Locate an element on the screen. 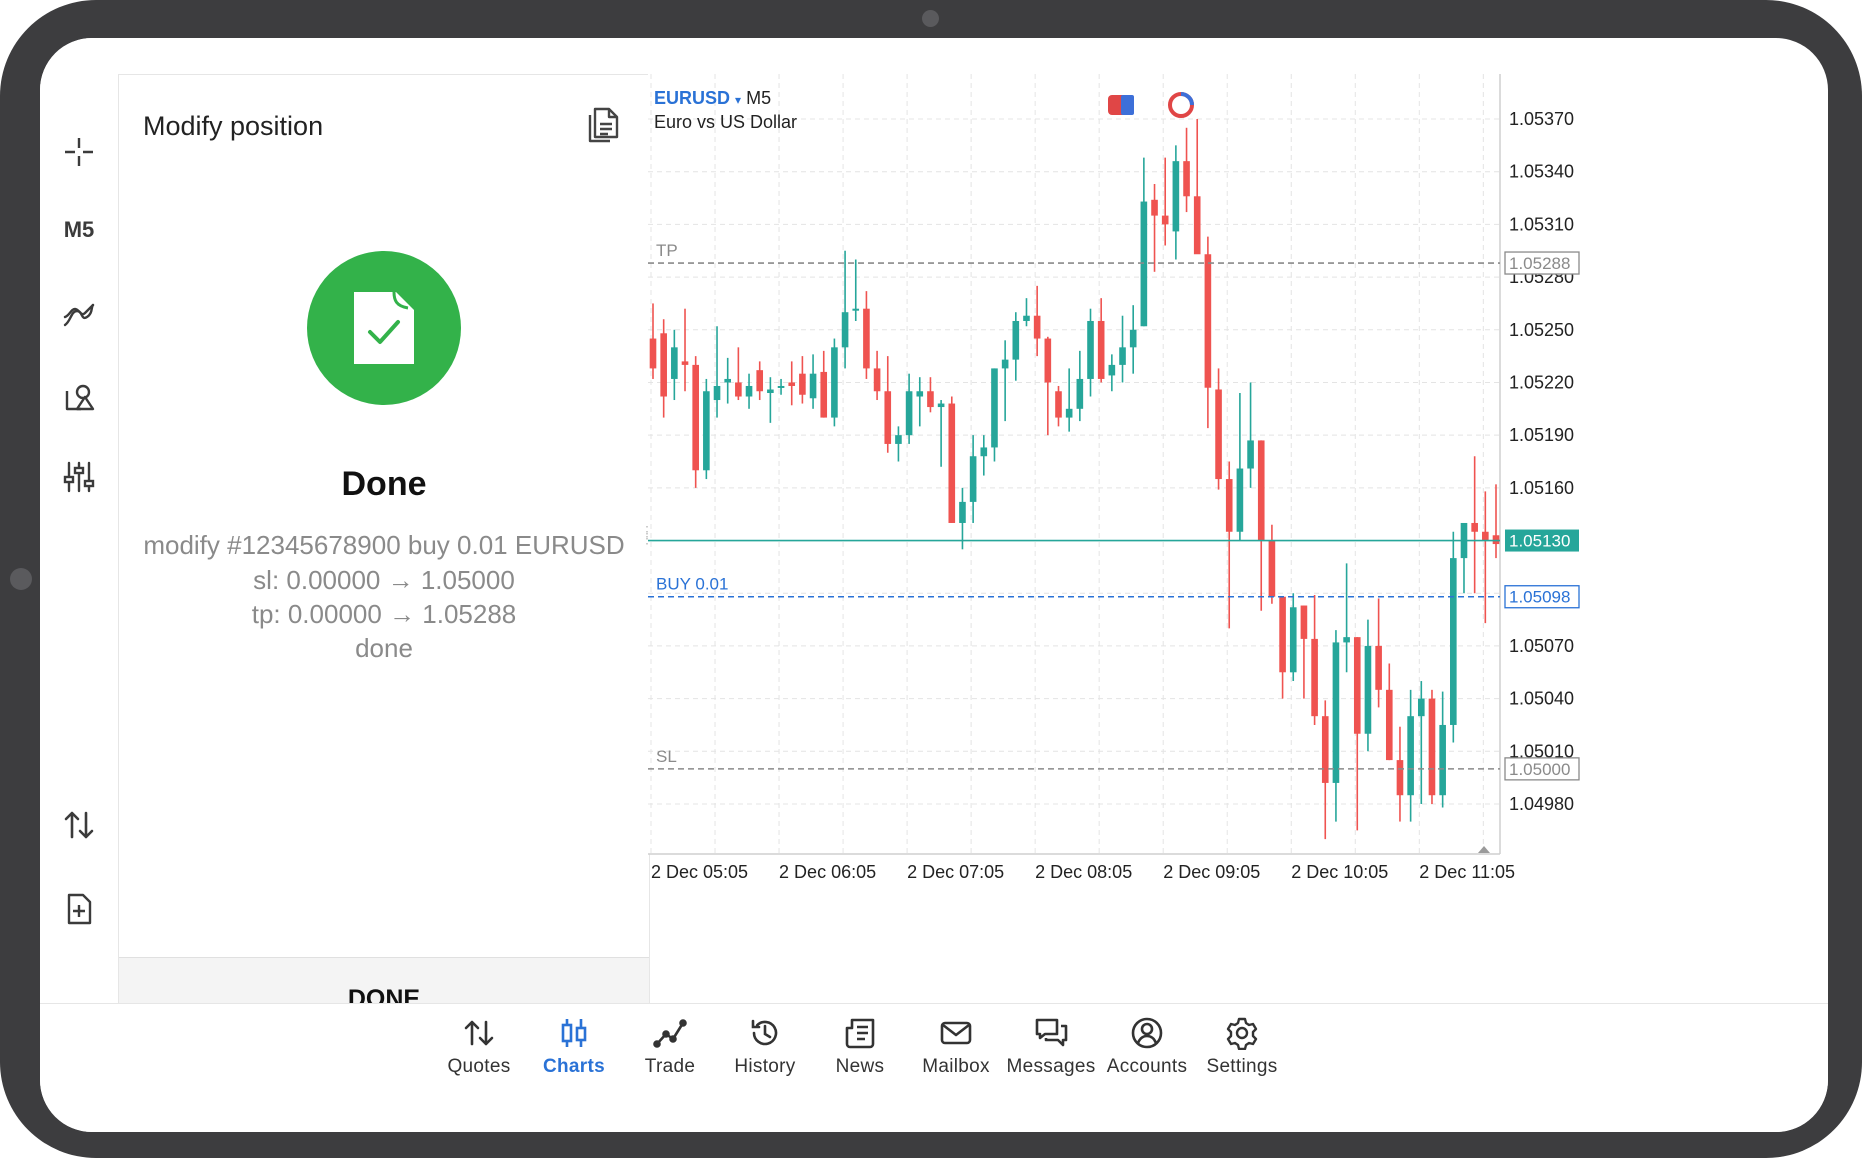 The height and width of the screenshot is (1158, 1862). chart-symbol-header: EURUSD ▾ M5 is located at coordinates (712, 98).